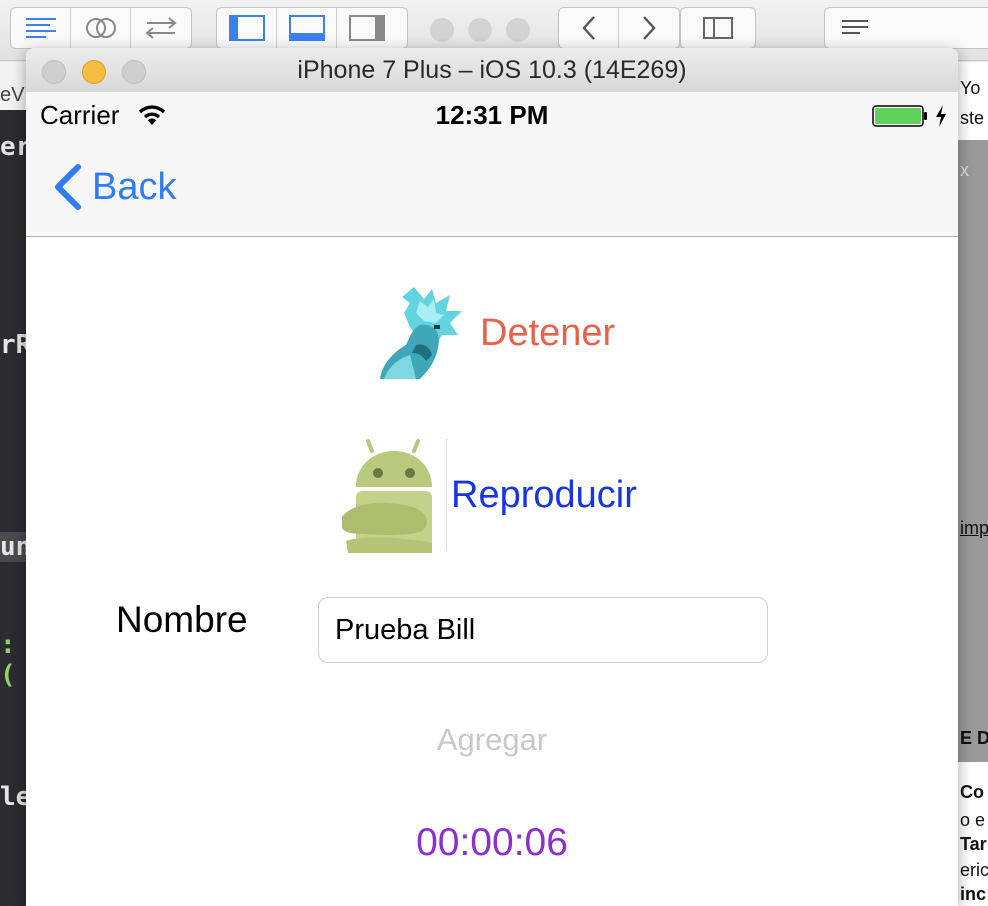 Image resolution: width=988 pixels, height=906 pixels. What do you see at coordinates (367, 28) in the screenshot?
I see `right-panel-icon` at bounding box center [367, 28].